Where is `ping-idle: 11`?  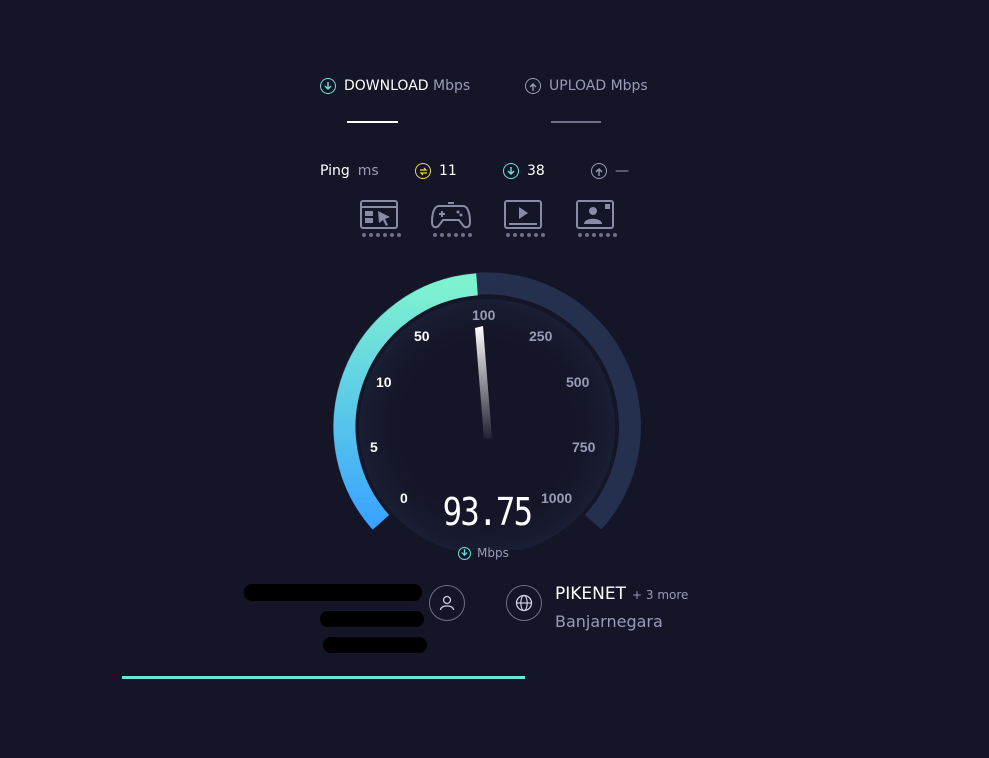 ping-idle: 11 is located at coordinates (436, 171).